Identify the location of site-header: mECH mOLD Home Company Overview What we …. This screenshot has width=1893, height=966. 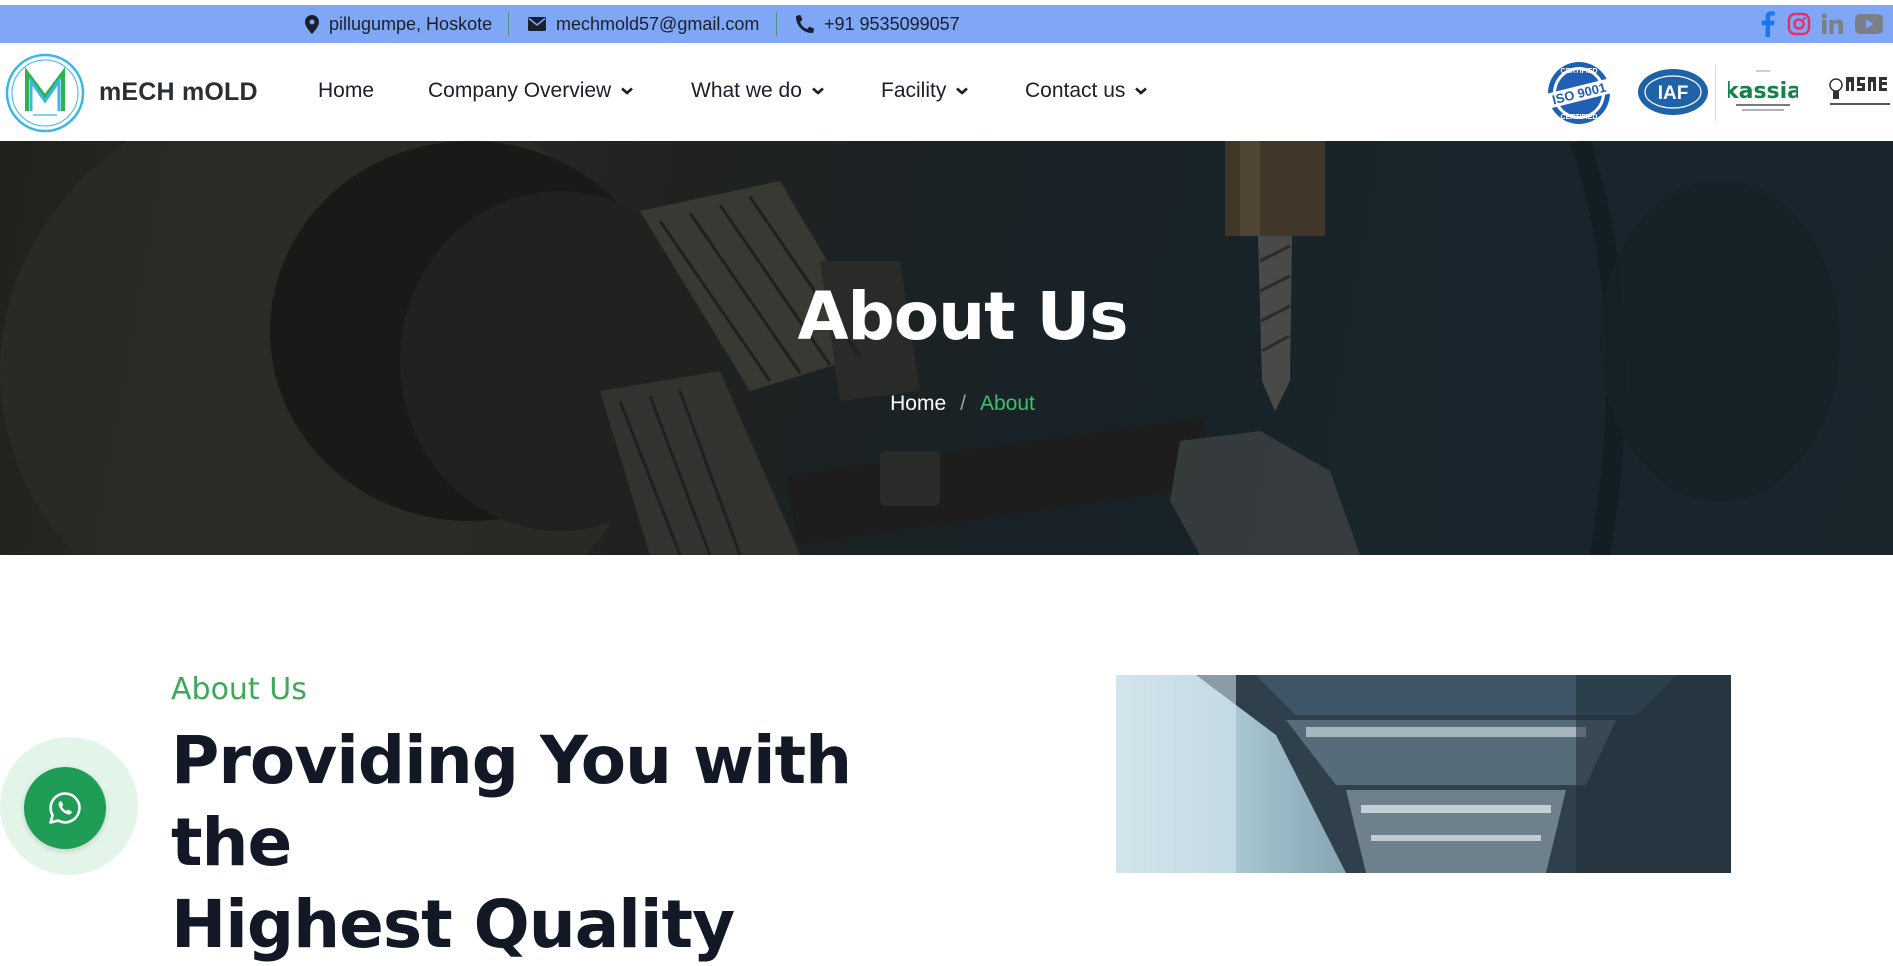
(946, 92).